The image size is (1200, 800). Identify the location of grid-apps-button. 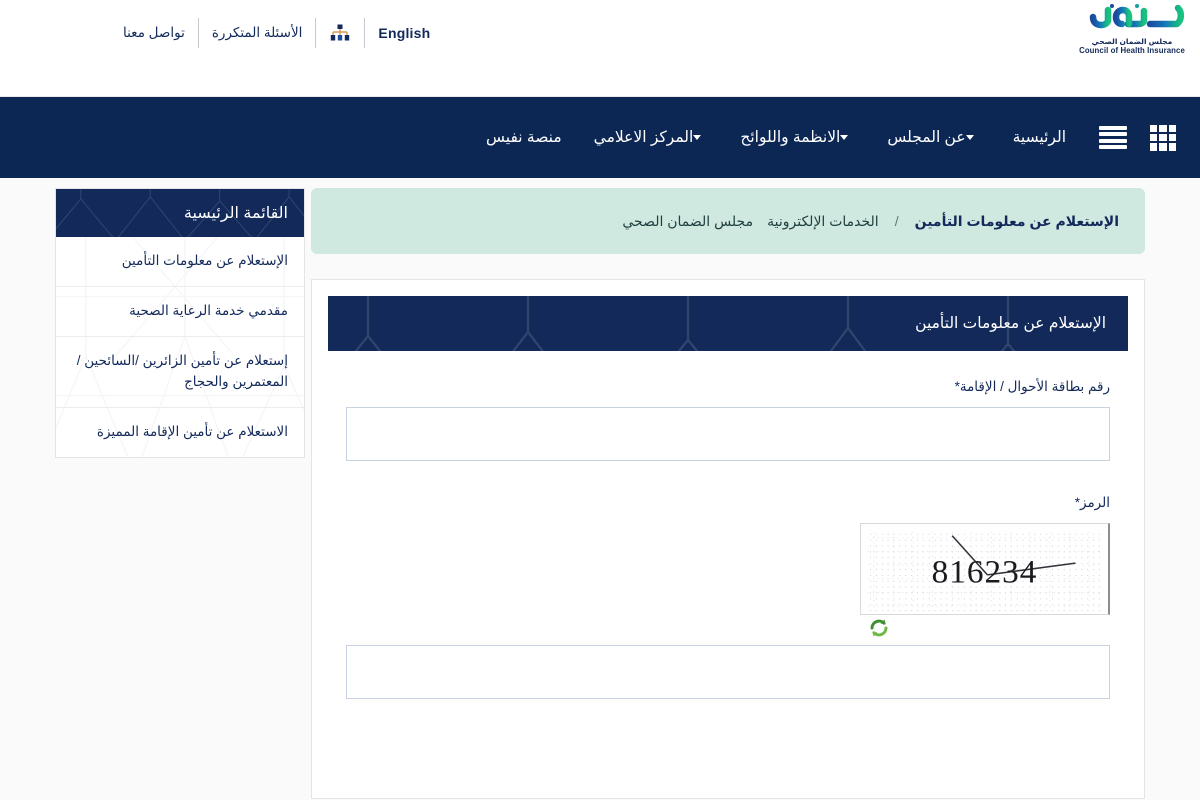
(1163, 138).